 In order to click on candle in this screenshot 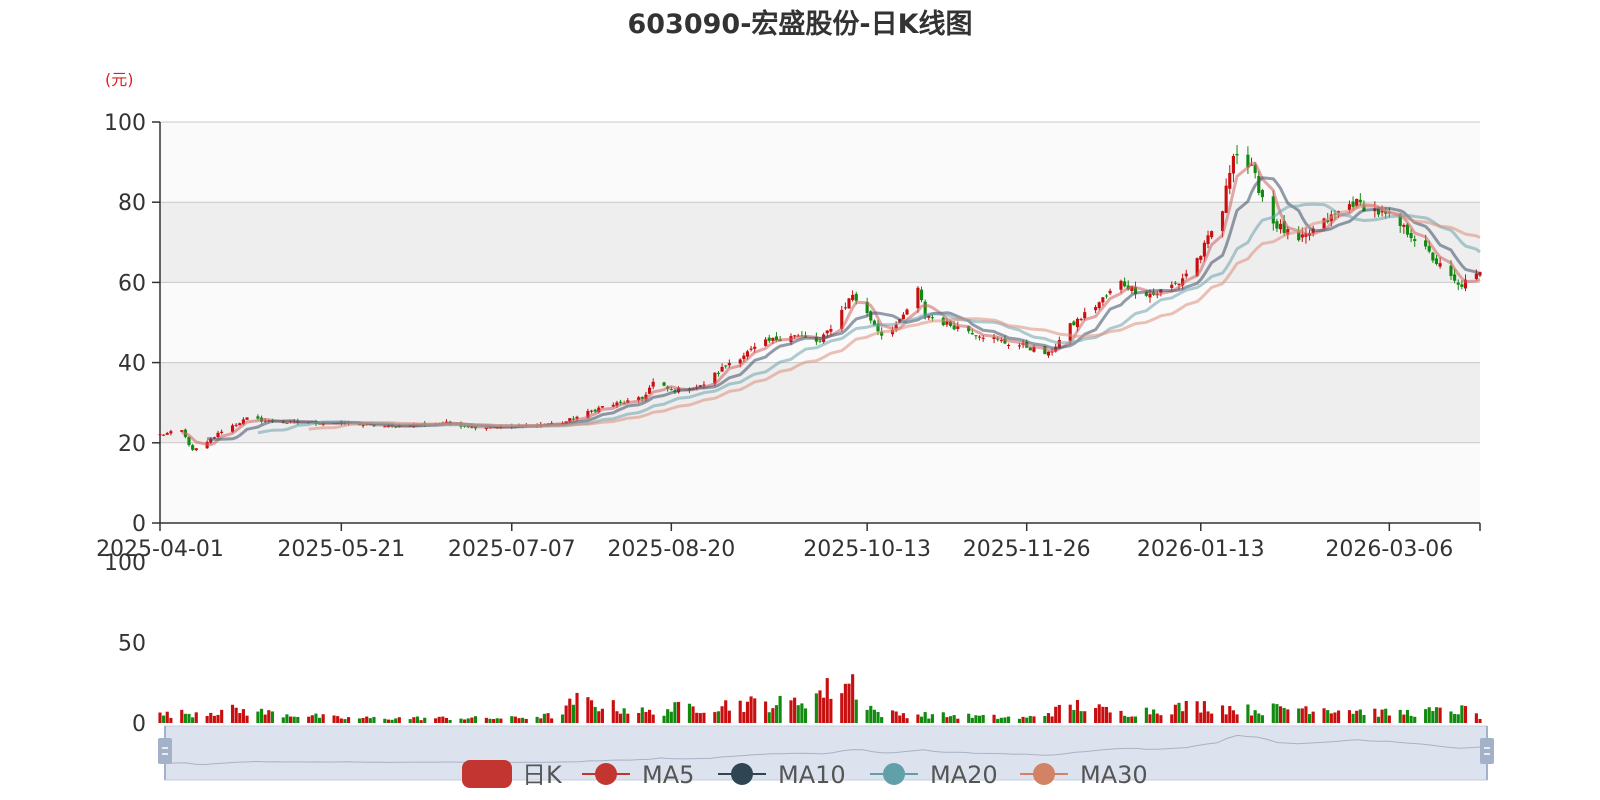, I will do `click(849, 303)`.